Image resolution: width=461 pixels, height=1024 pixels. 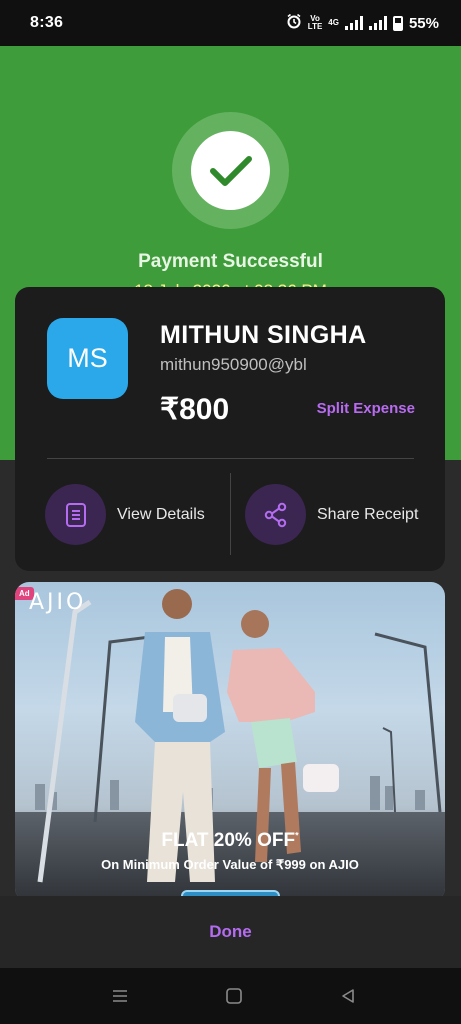 I want to click on done-button: Done, so click(x=230, y=932).